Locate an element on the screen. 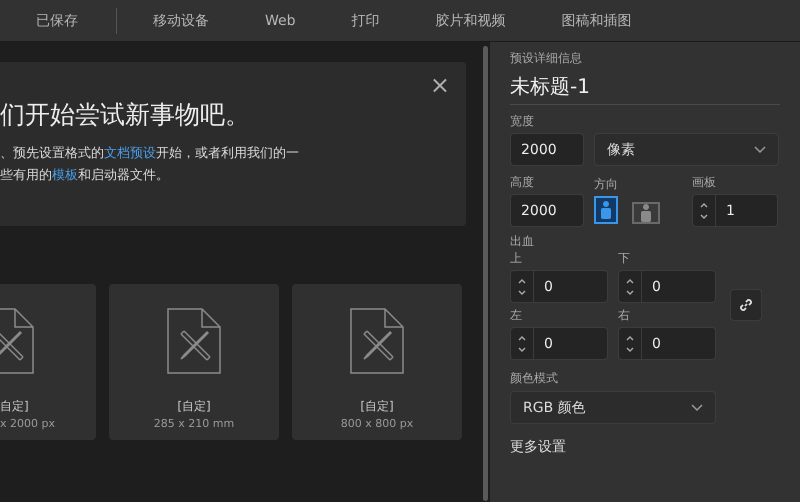 This screenshot has width=800, height=502. artboards-label: 画板 is located at coordinates (704, 182).